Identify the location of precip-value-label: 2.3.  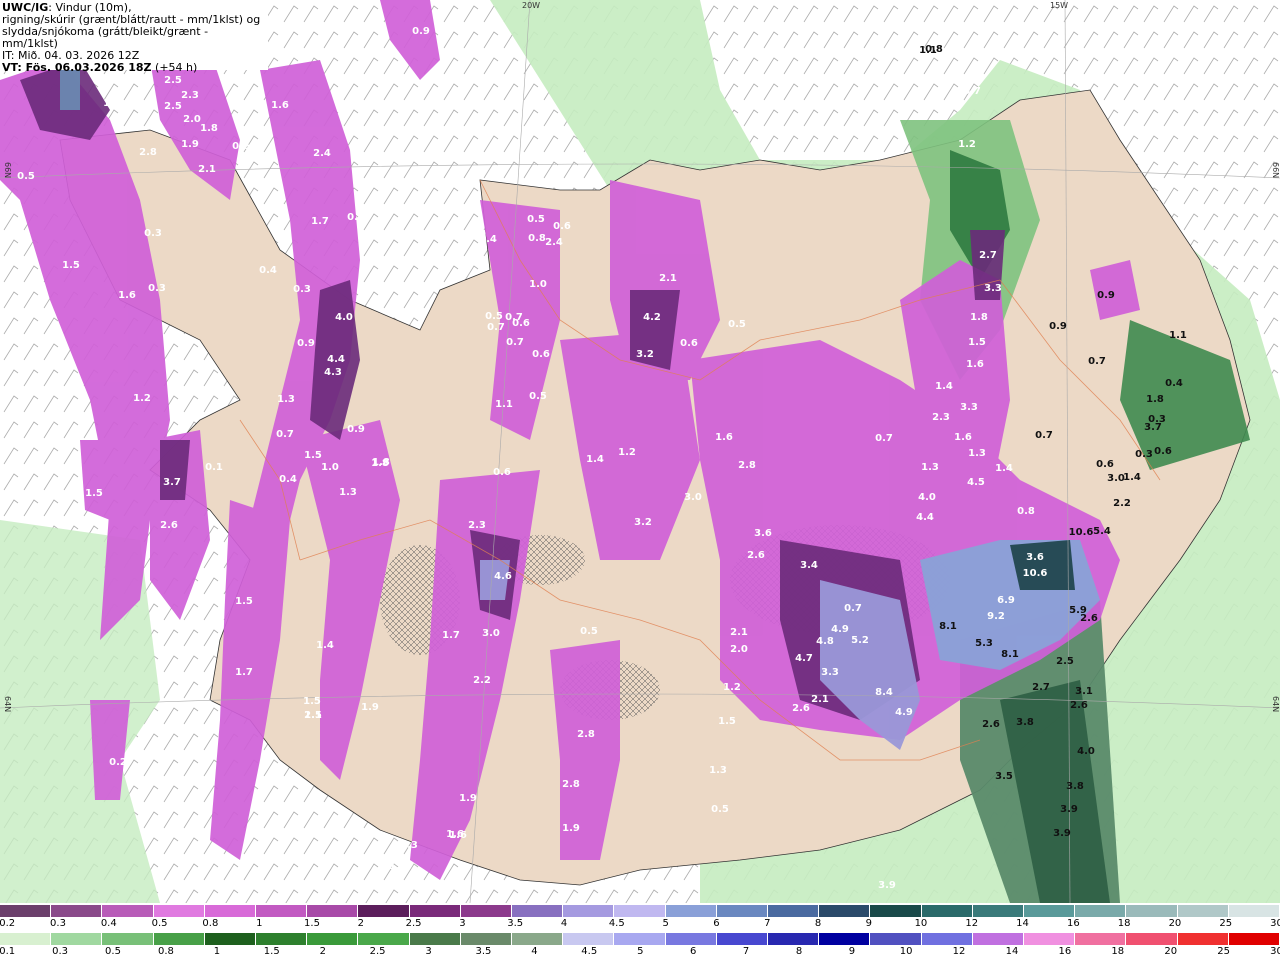
(477, 525).